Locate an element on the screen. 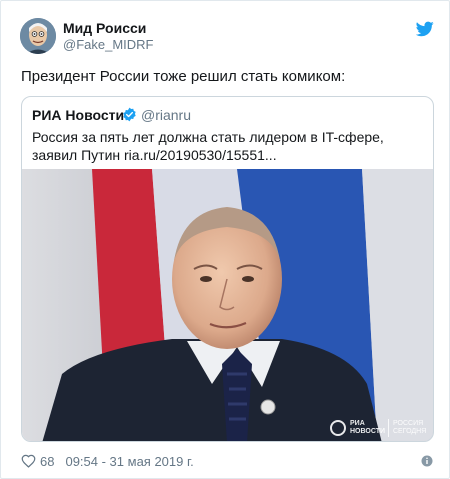 Image resolution: width=450 pixels, height=479 pixels. watermark-rossiya: РОССИЯ СЕГОДНЯ is located at coordinates (411, 428).